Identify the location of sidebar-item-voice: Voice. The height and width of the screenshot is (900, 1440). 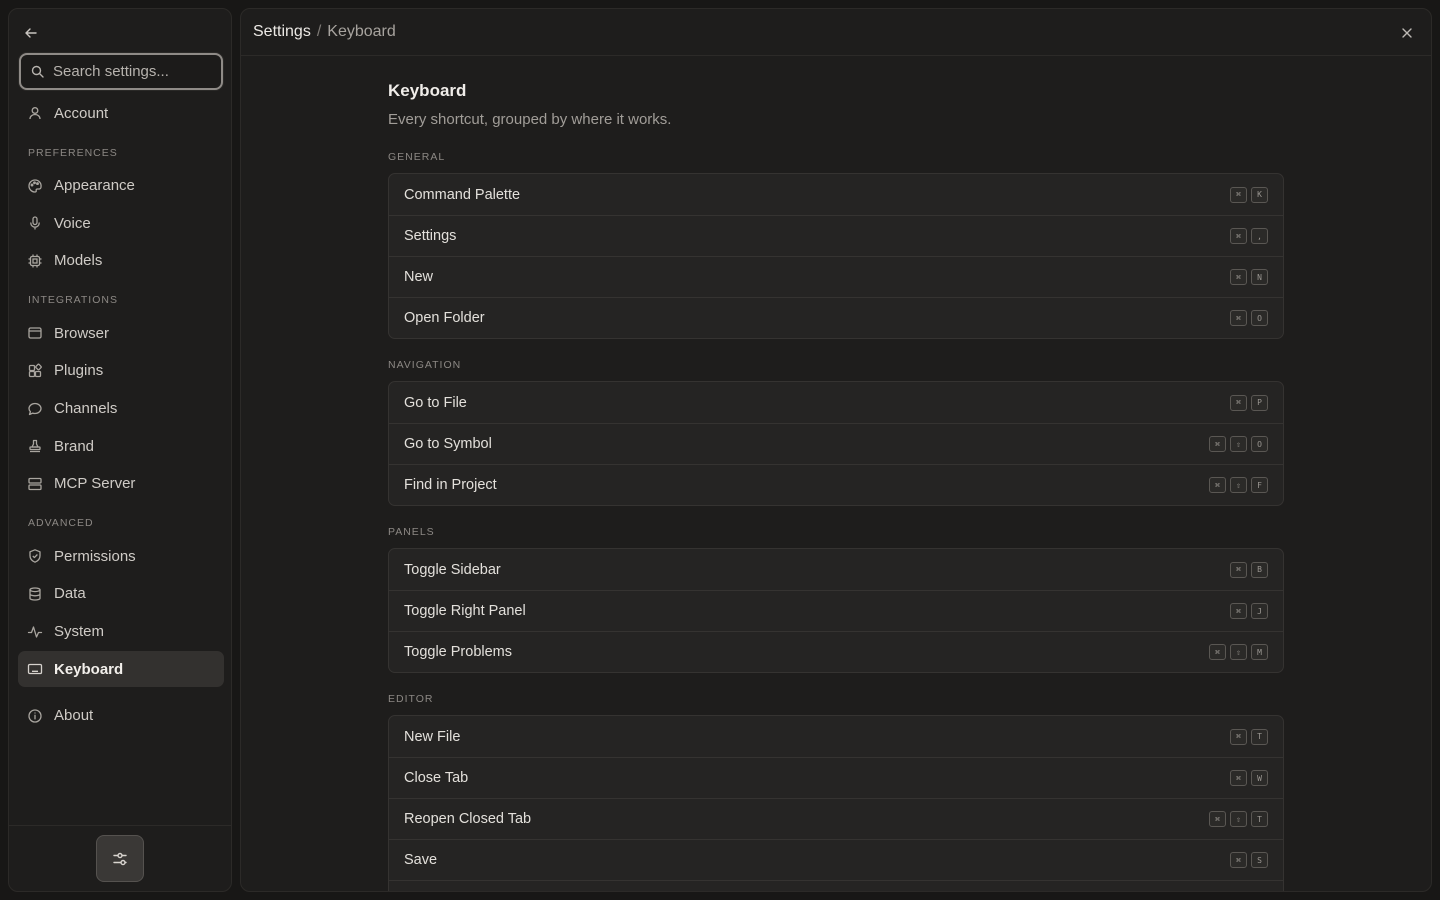
(121, 223).